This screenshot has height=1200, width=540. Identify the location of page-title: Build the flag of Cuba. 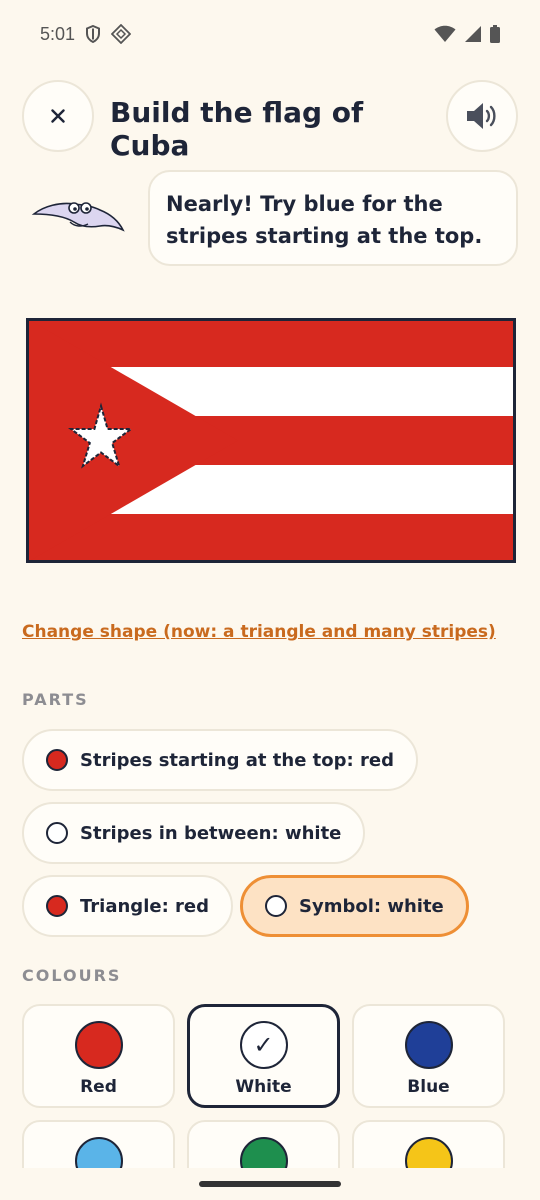
(237, 129).